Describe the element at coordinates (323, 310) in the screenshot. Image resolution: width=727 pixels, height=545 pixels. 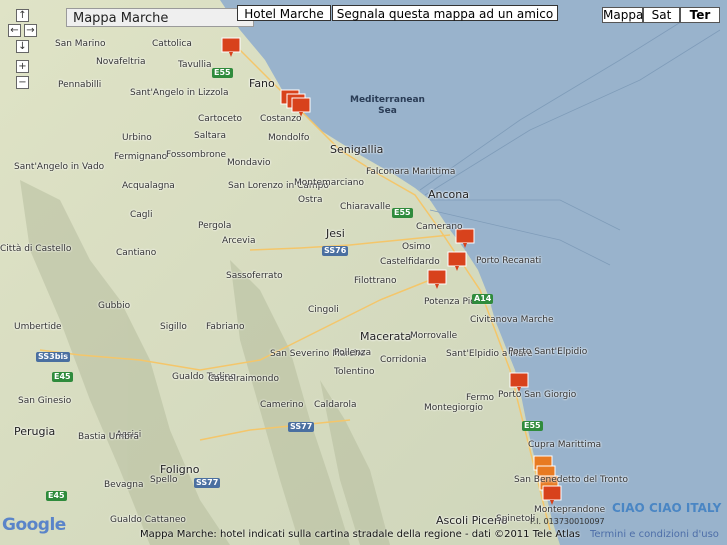
I see `place-label: Cingoli` at that location.